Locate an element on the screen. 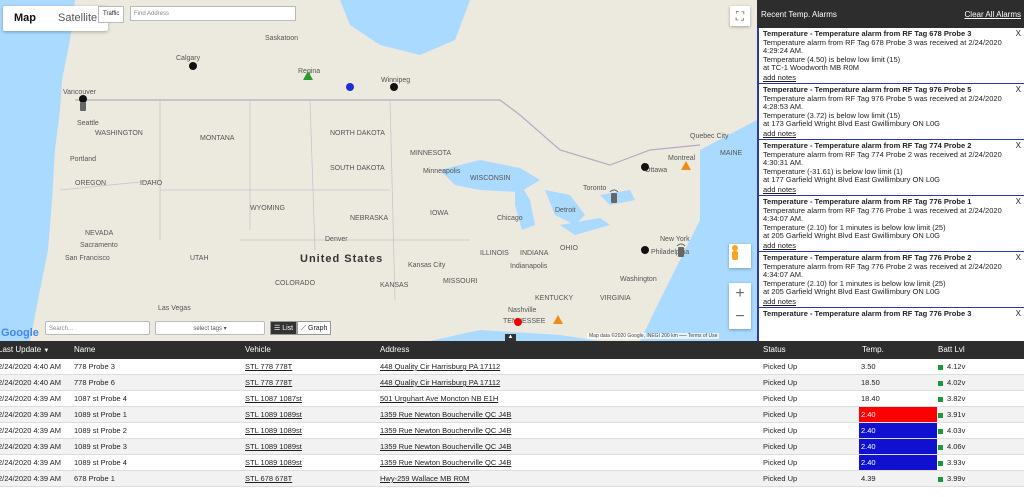 The height and width of the screenshot is (497, 1024). zoom-out-button: − is located at coordinates (740, 317).